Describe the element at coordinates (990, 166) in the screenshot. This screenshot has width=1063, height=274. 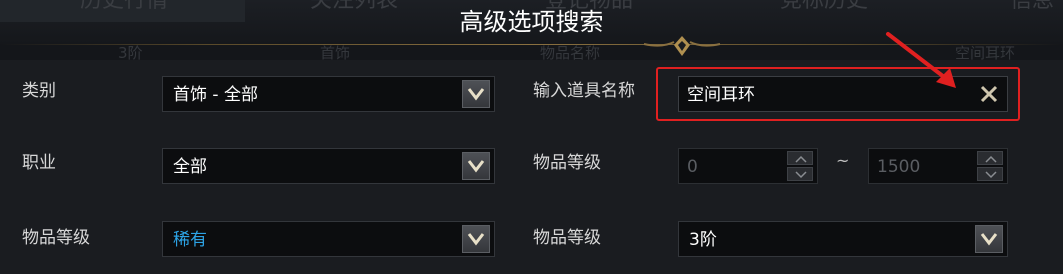
I see `max-stepper` at that location.